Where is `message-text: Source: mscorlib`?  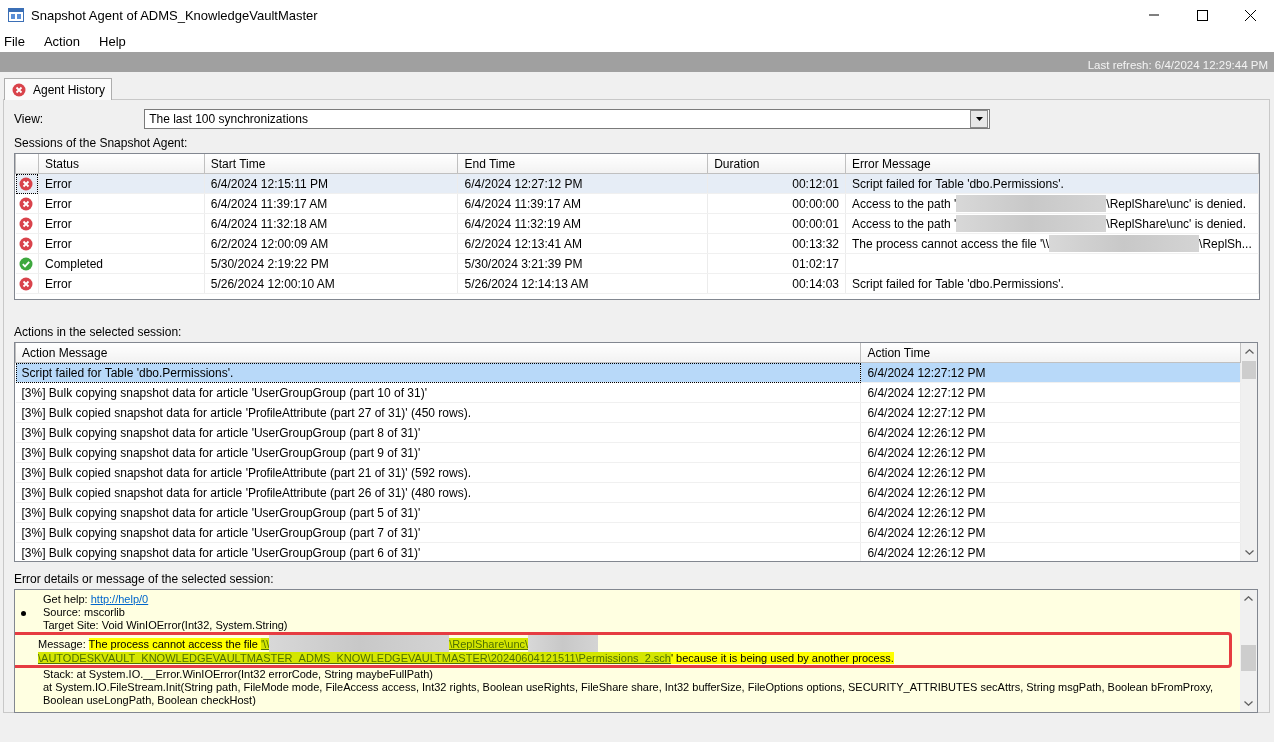 message-text: Source: mscorlib is located at coordinates (84, 612).